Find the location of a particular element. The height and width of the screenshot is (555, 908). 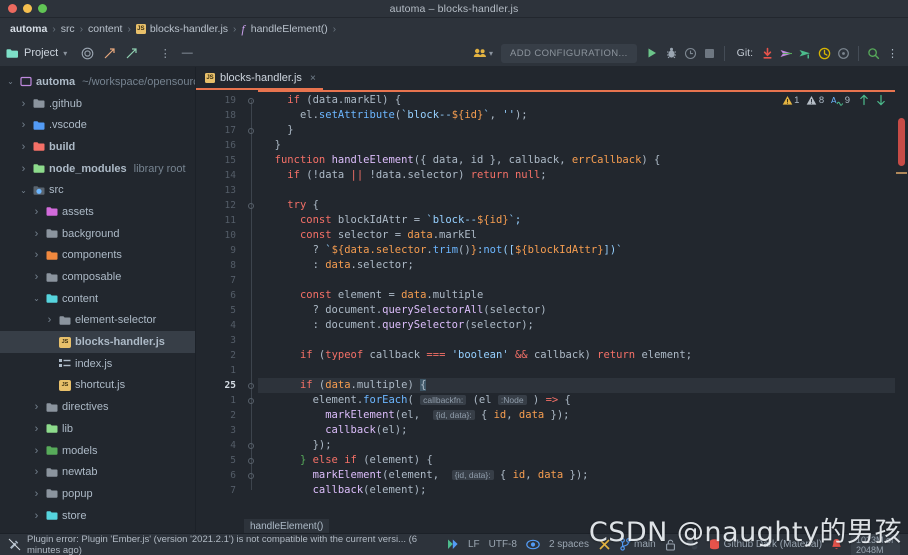

coverage-icon is located at coordinates (690, 53).